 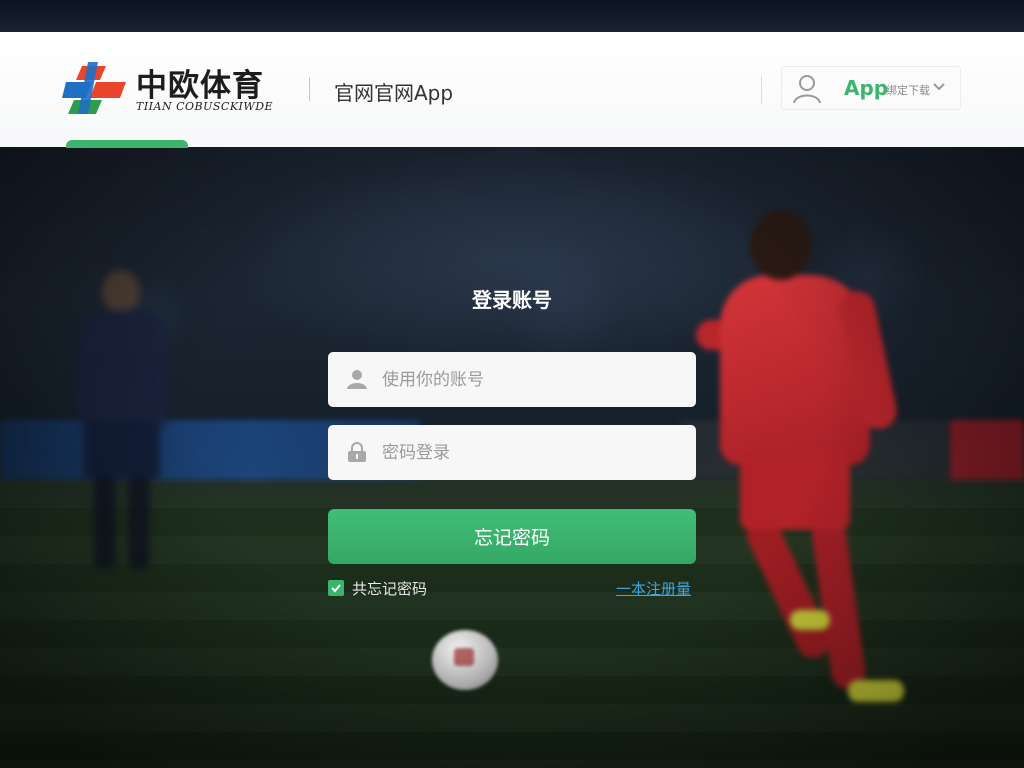 What do you see at coordinates (532, 452) in the screenshot?
I see `password-input` at bounding box center [532, 452].